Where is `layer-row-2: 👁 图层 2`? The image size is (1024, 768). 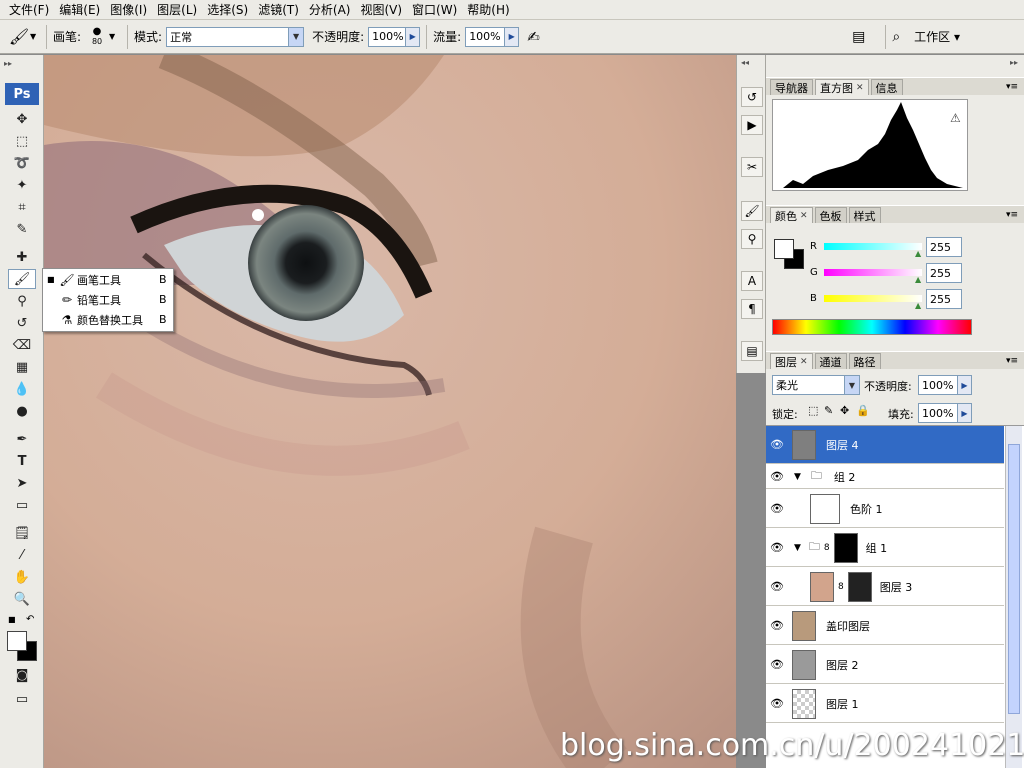
layer-row-2: 👁 图层 2 is located at coordinates (885, 665).